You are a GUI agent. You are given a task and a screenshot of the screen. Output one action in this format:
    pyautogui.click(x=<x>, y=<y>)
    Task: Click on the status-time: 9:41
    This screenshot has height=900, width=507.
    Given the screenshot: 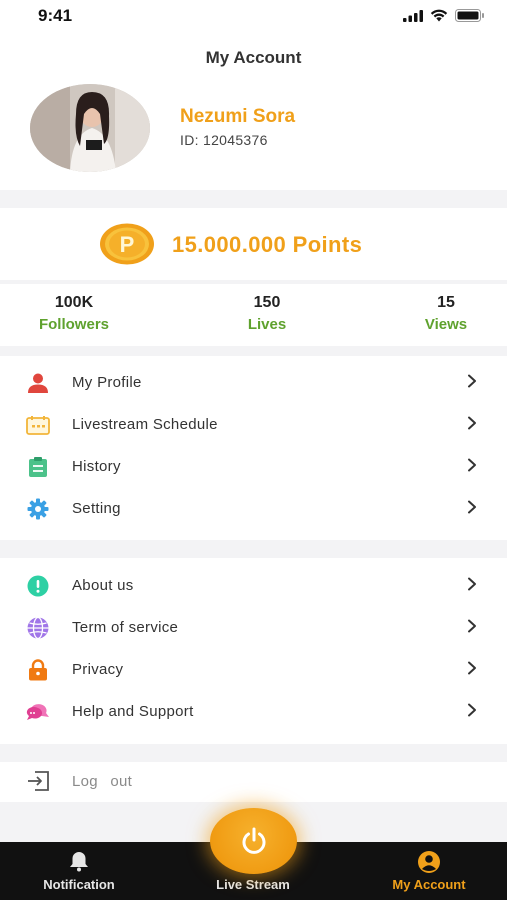 What is the action you would take?
    pyautogui.click(x=55, y=15)
    